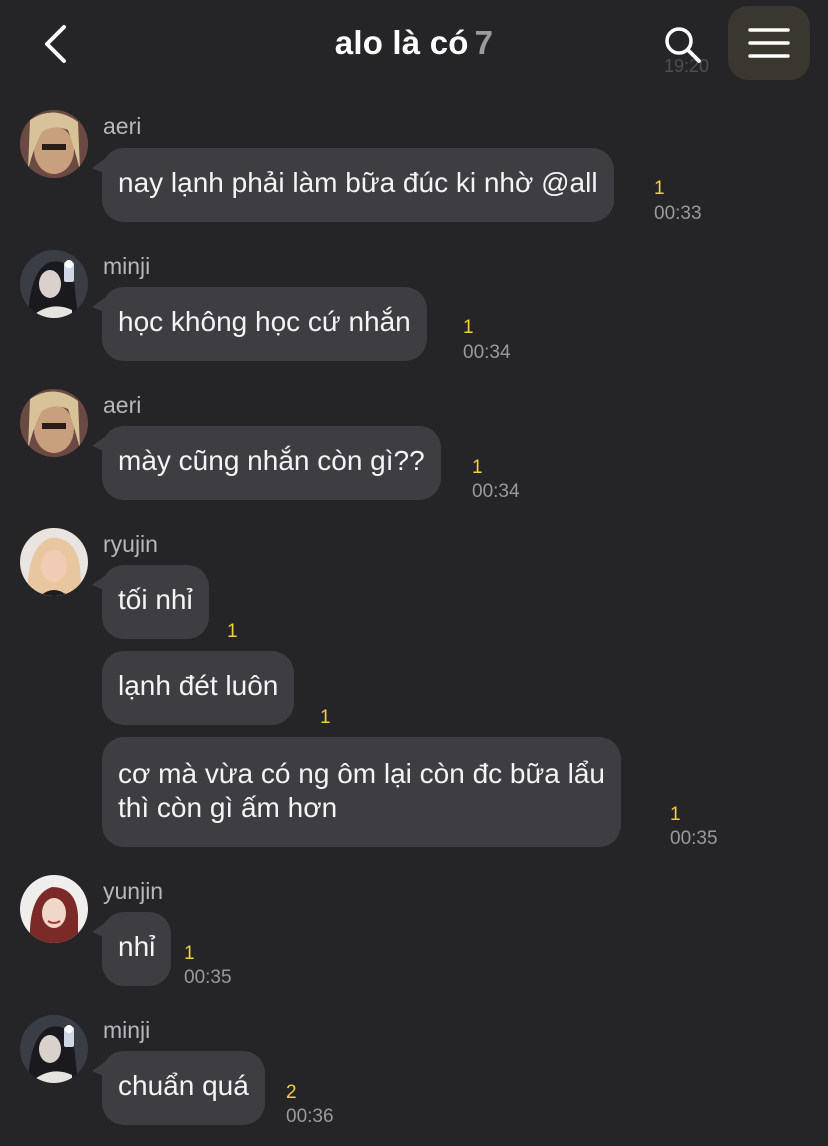  I want to click on search-icon, so click(683, 45).